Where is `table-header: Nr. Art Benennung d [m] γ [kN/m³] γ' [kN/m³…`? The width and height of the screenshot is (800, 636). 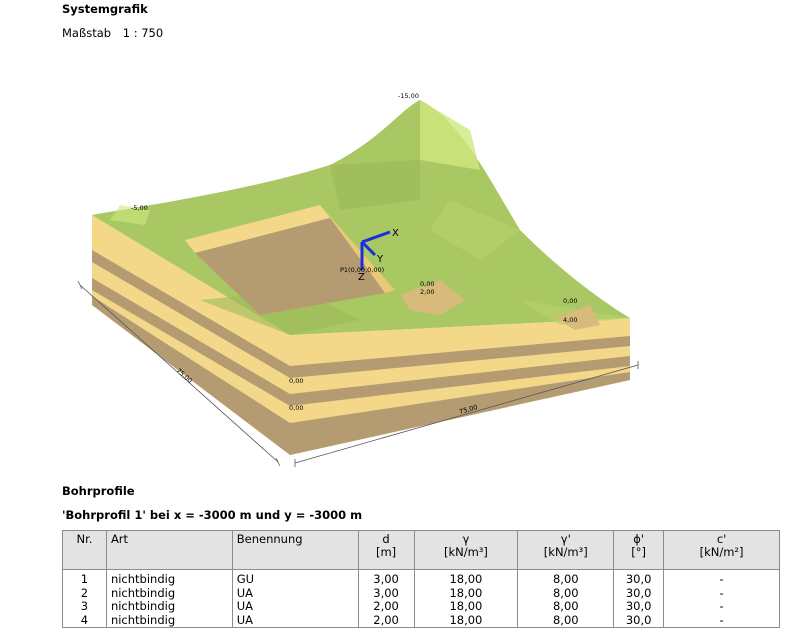 table-header: Nr. Art Benennung d [m] γ [kN/m³] γ' [kN/m³… is located at coordinates (421, 550).